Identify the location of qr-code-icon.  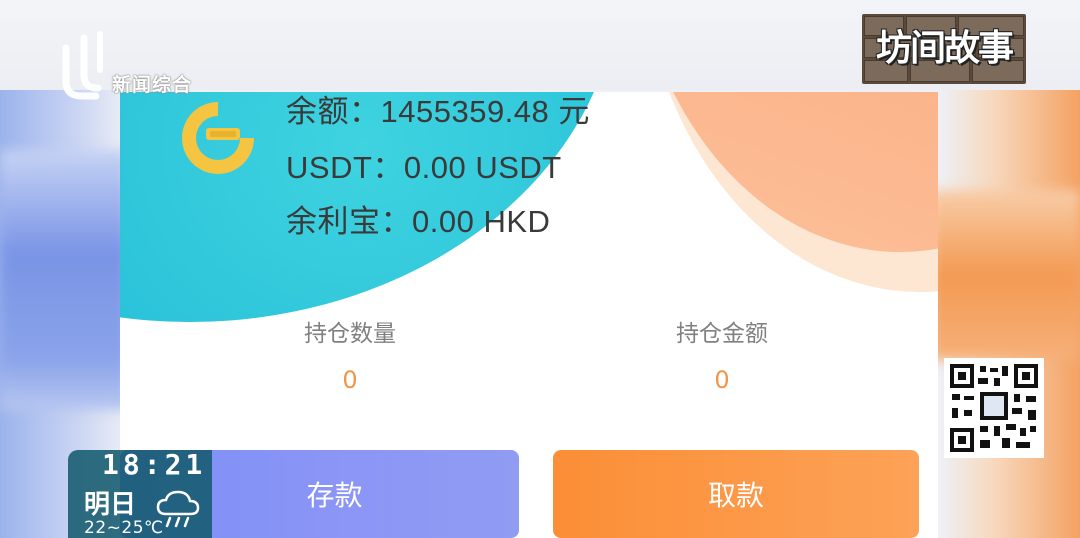
(994, 408).